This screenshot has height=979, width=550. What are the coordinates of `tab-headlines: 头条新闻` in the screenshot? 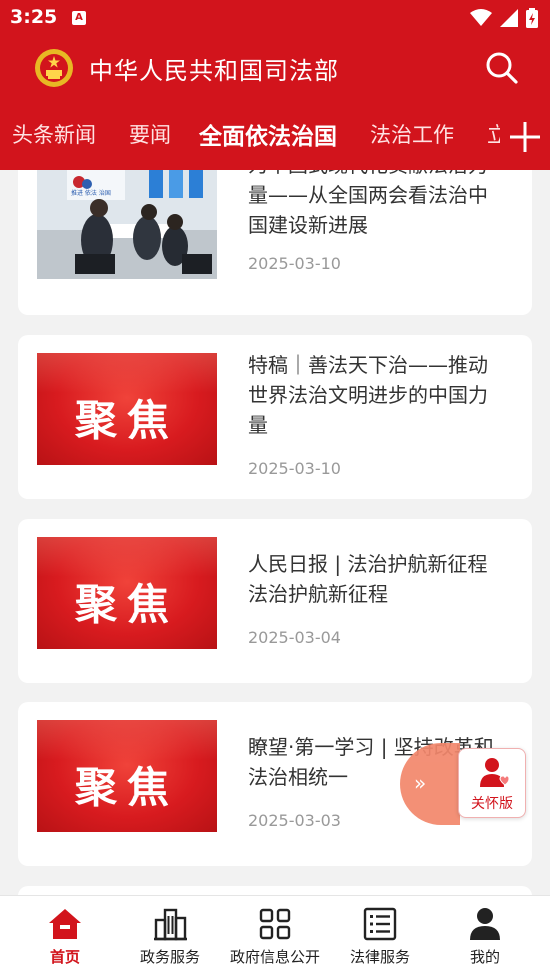 It's located at (54, 134).